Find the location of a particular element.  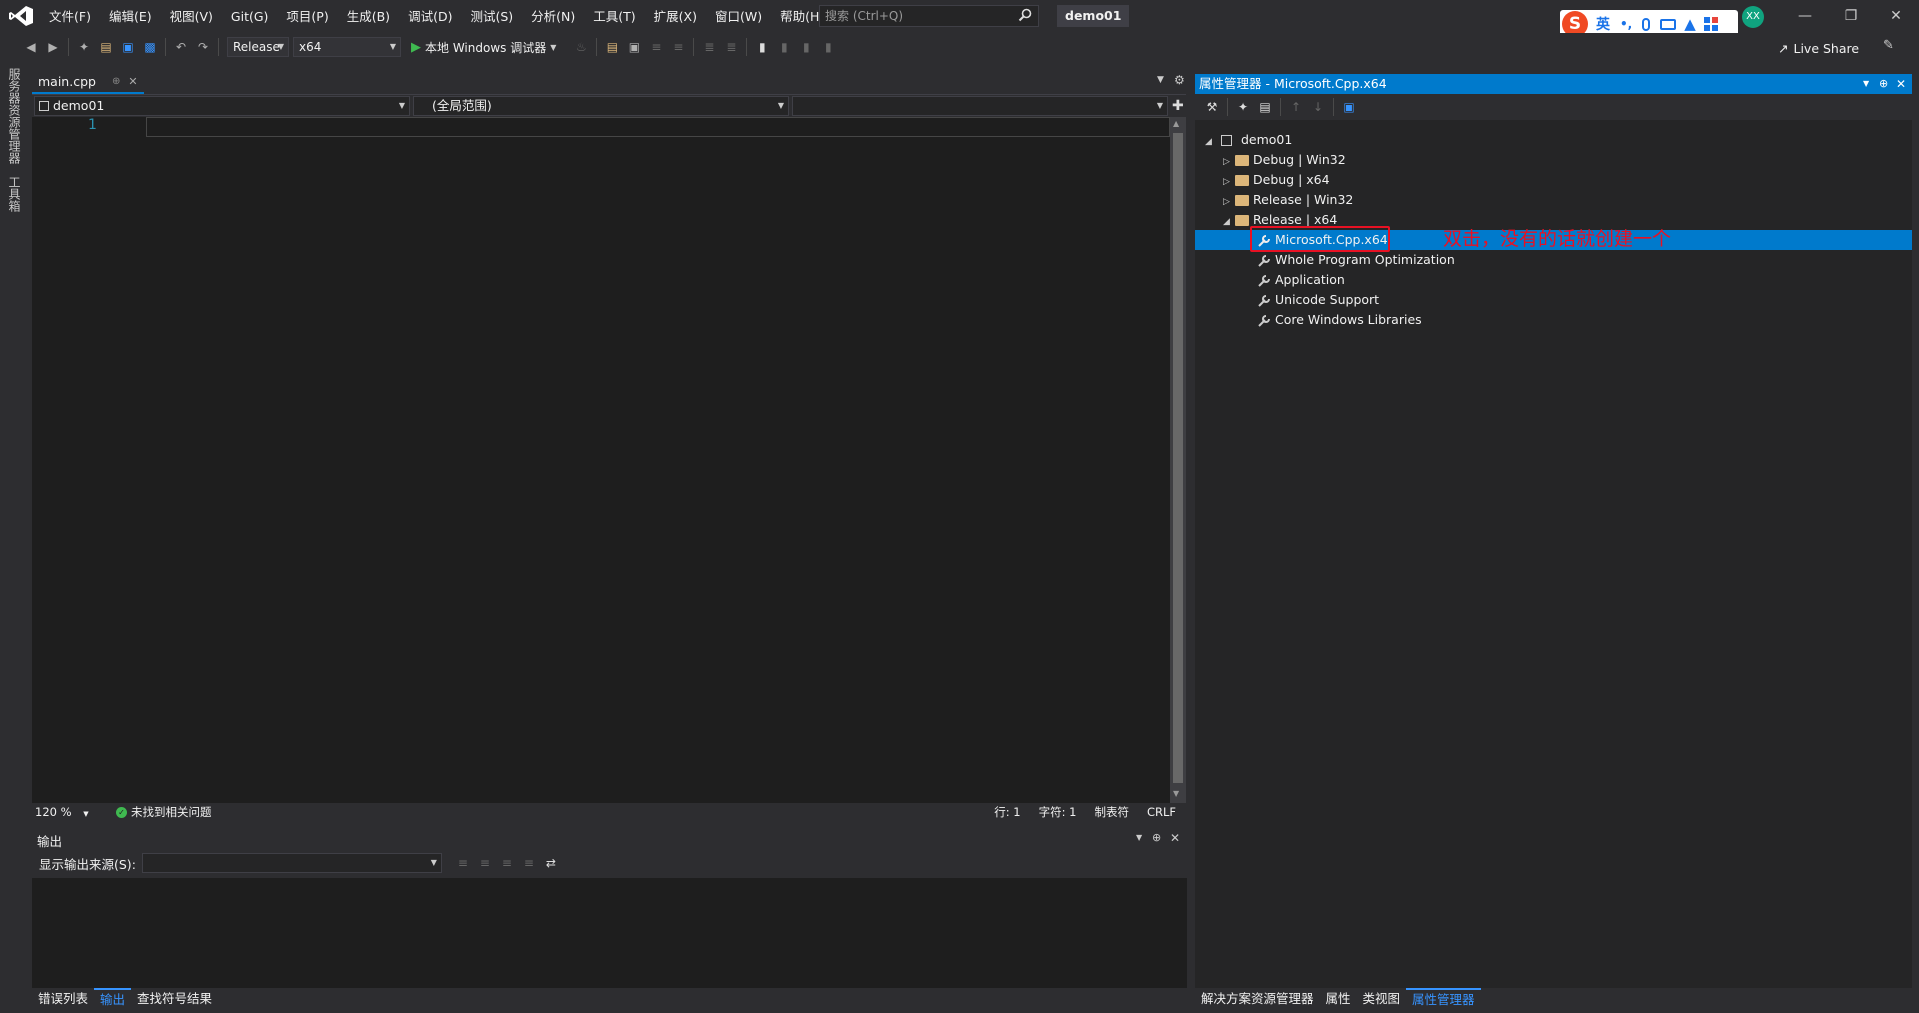

menu-edit: 编辑(E) is located at coordinates (130, 16).